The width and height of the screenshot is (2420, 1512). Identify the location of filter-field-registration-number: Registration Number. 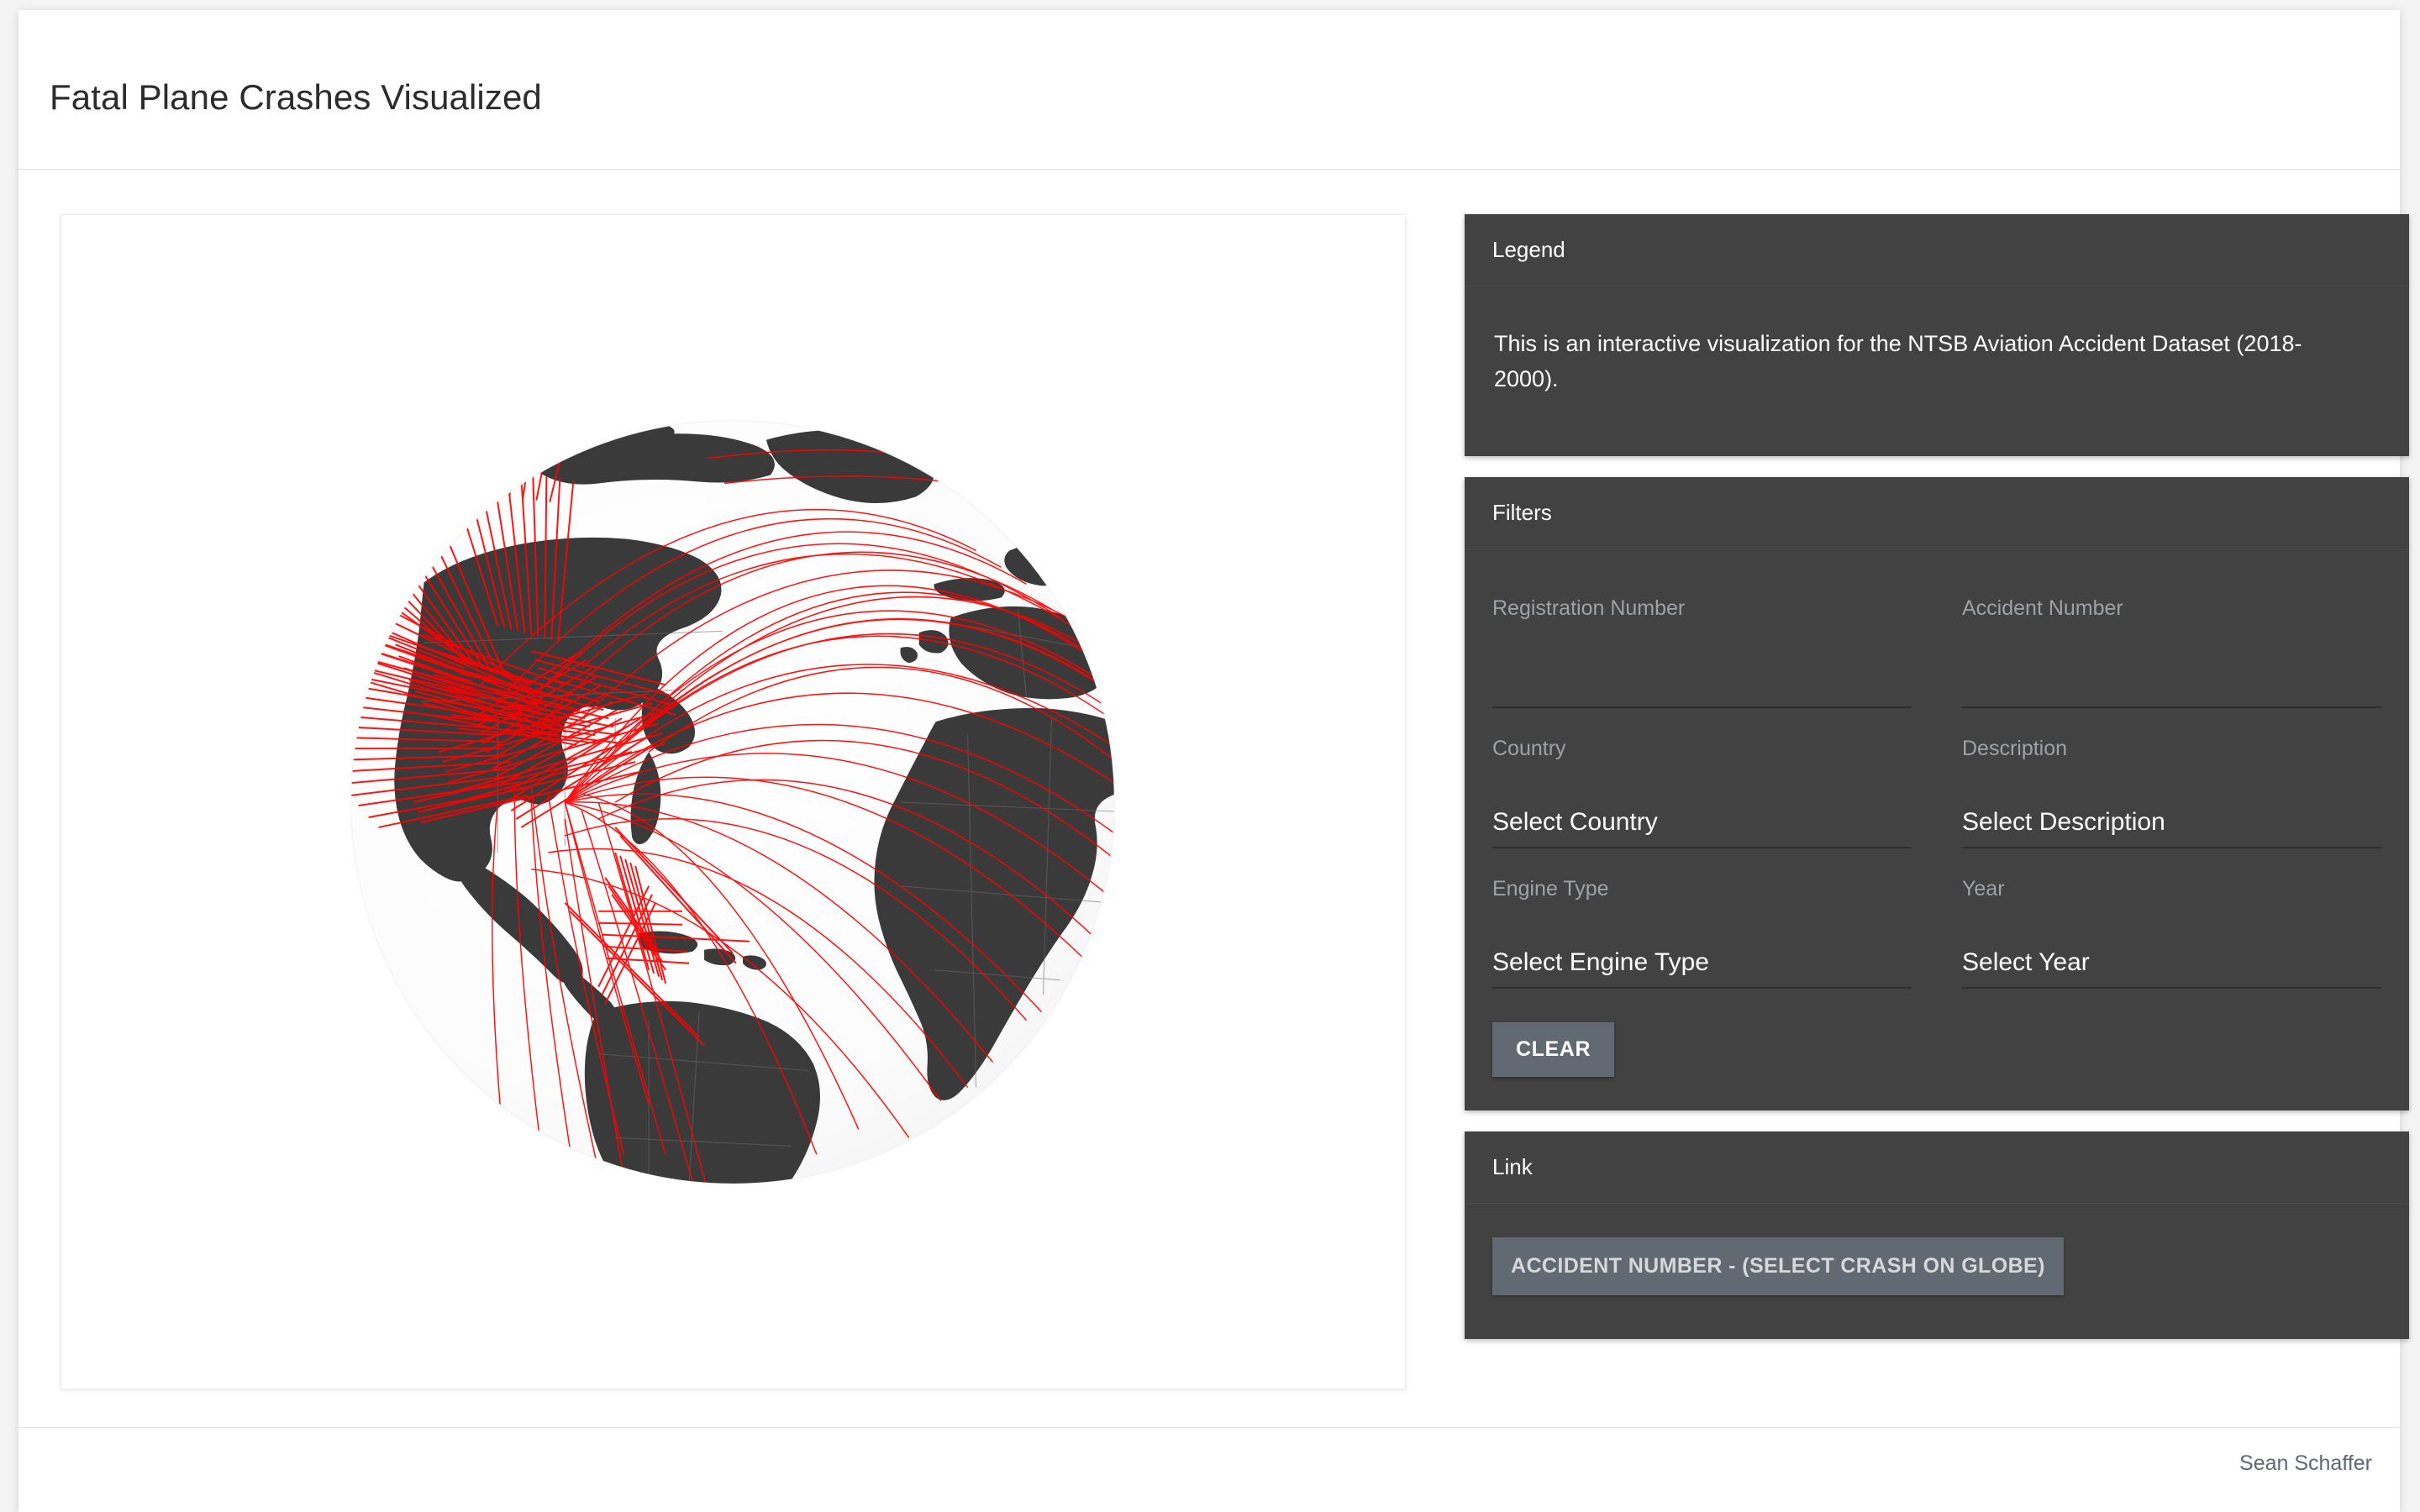
(1702, 652).